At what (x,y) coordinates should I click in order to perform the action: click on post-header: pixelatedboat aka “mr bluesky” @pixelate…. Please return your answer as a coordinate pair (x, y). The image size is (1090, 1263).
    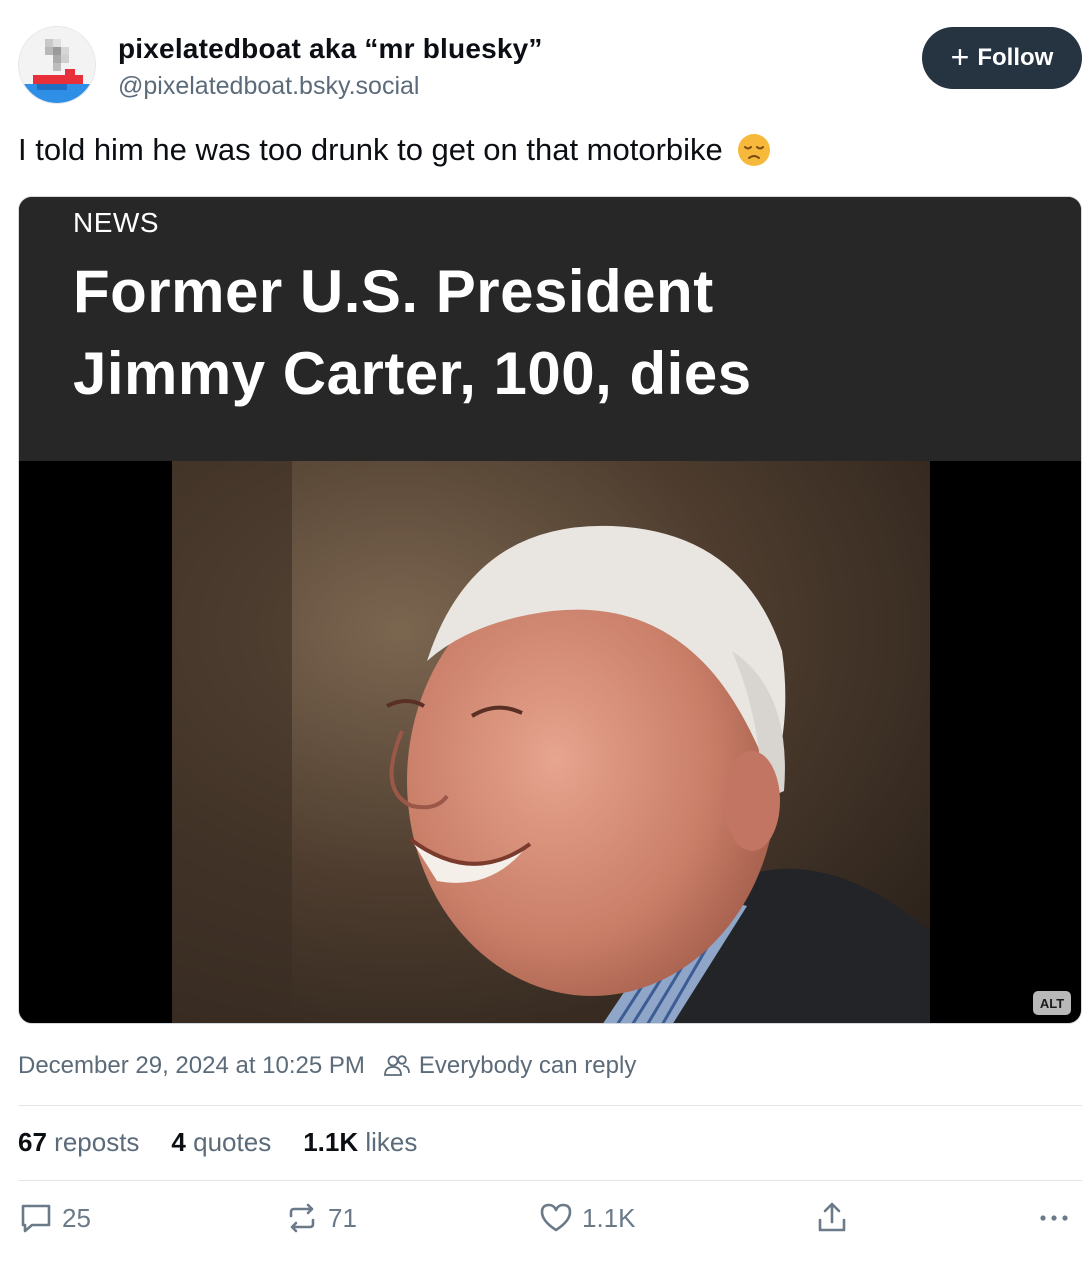
    Looking at the image, I should click on (550, 66).